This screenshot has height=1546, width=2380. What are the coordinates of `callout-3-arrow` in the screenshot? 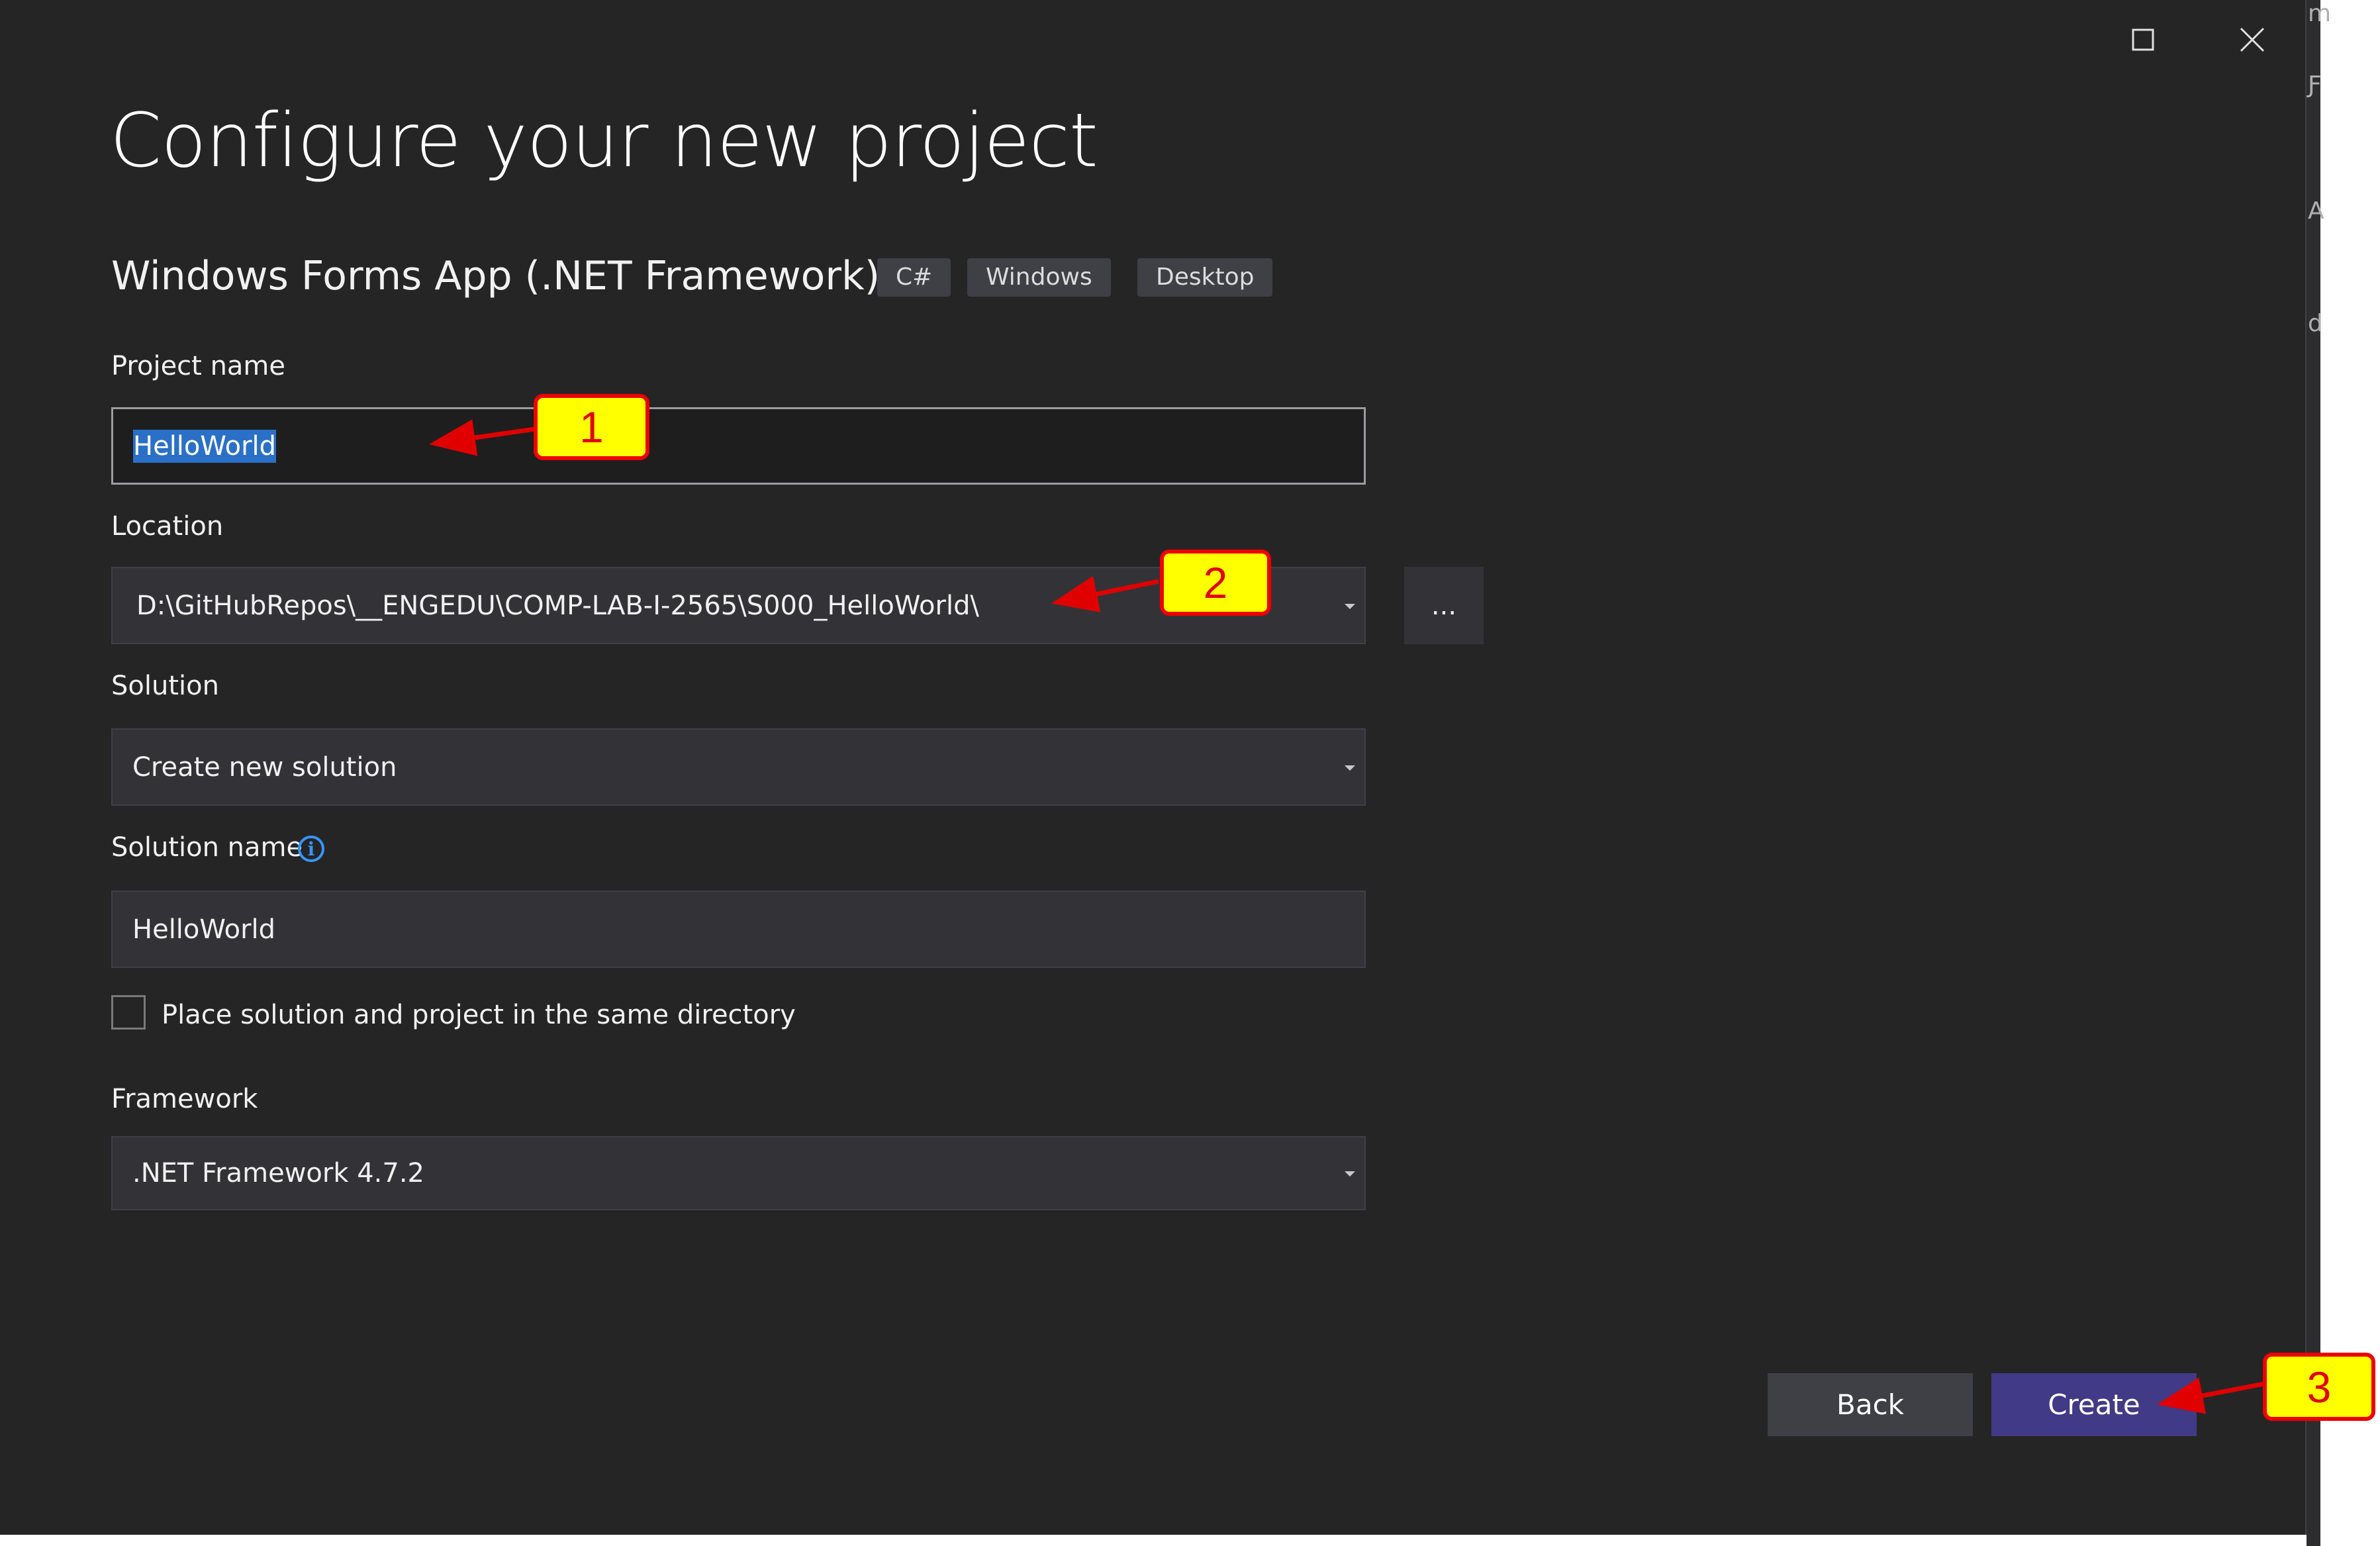 It's located at (2211, 1395).